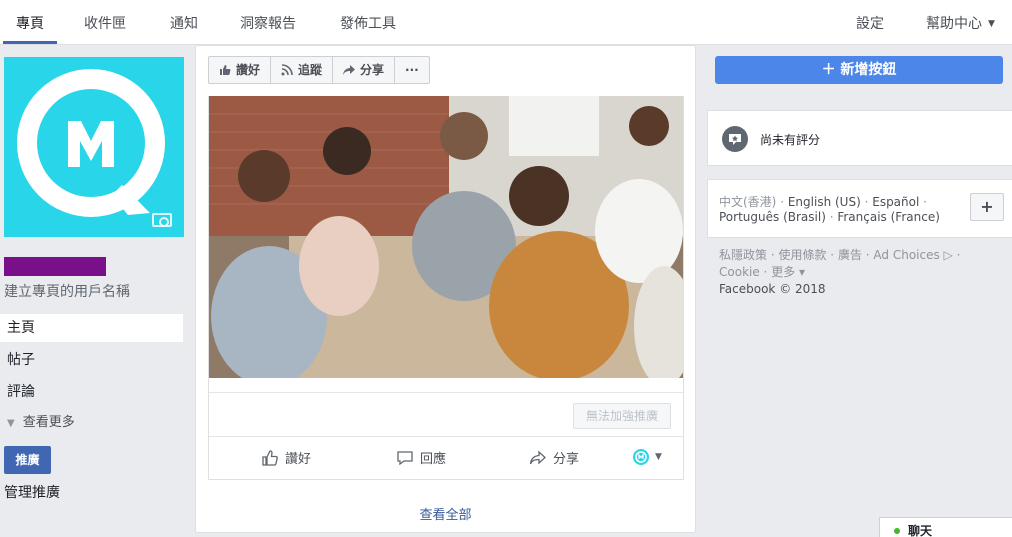 This screenshot has height=537, width=1012. What do you see at coordinates (850, 255) in the screenshot?
I see `ads-link: 廣告` at bounding box center [850, 255].